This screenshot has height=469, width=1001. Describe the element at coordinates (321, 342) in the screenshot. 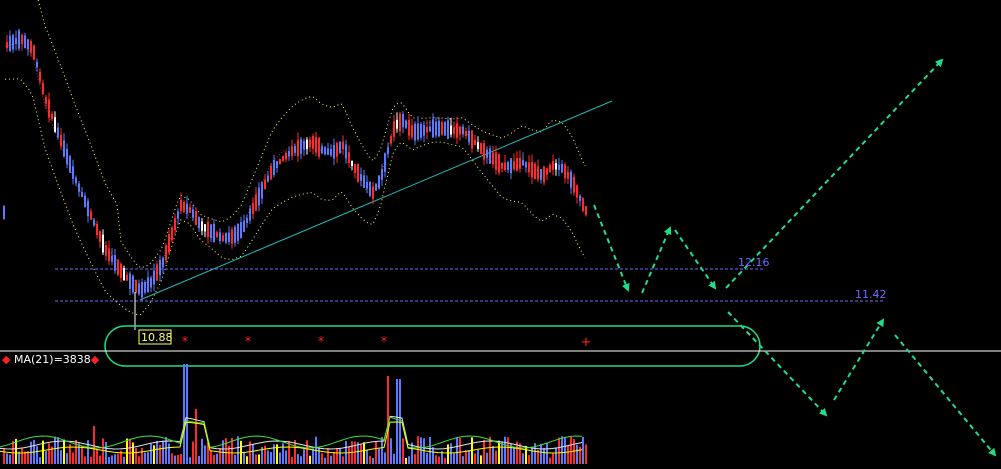

I see `signal-marker: *` at that location.